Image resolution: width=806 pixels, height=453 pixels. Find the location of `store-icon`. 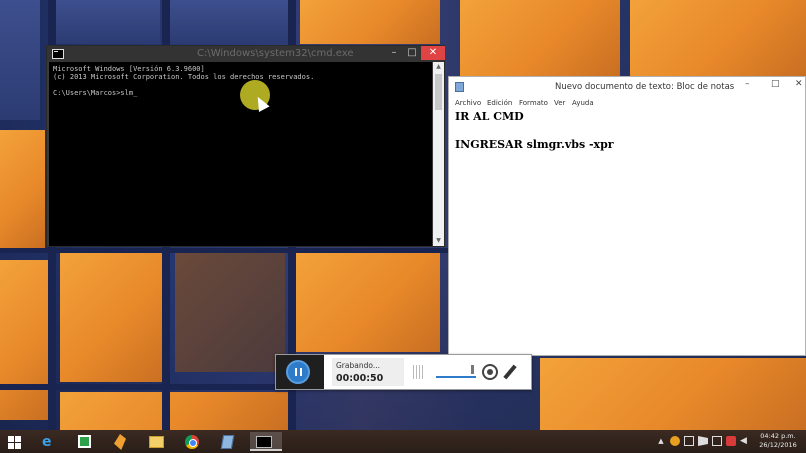

store-icon is located at coordinates (84, 441).